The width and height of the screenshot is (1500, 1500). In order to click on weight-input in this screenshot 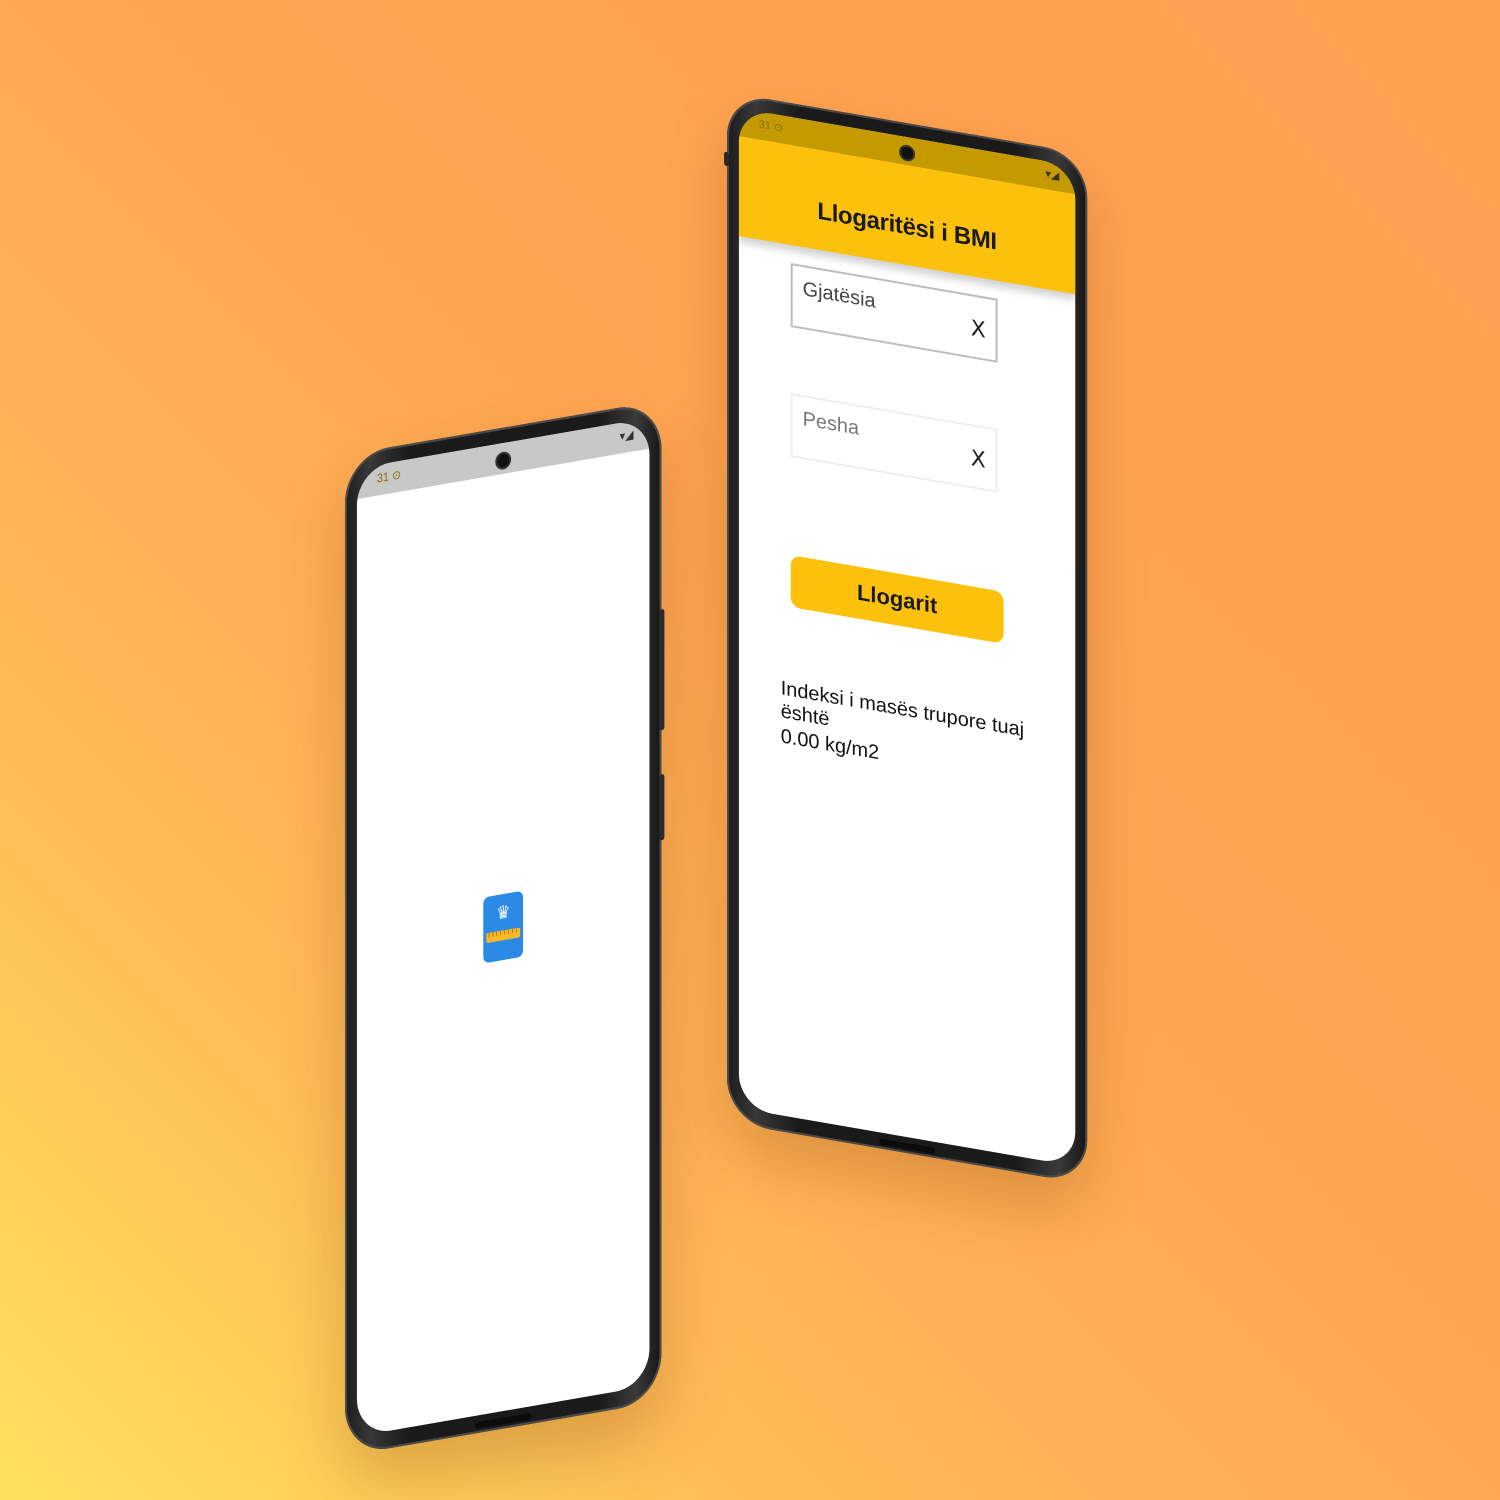, I will do `click(877, 432)`.